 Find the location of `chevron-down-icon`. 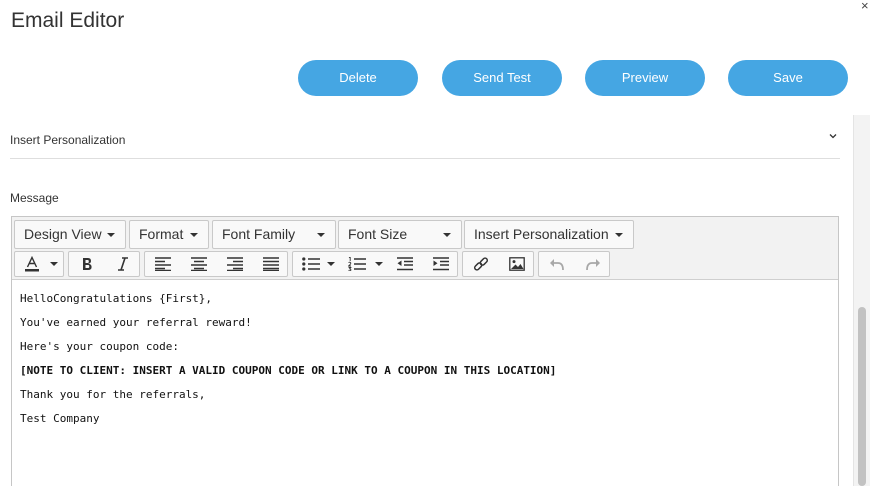

chevron-down-icon is located at coordinates (833, 136).